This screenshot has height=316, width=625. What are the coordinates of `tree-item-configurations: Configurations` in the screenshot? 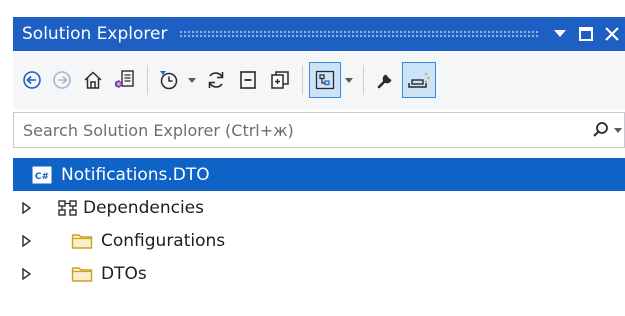 It's located at (319, 240).